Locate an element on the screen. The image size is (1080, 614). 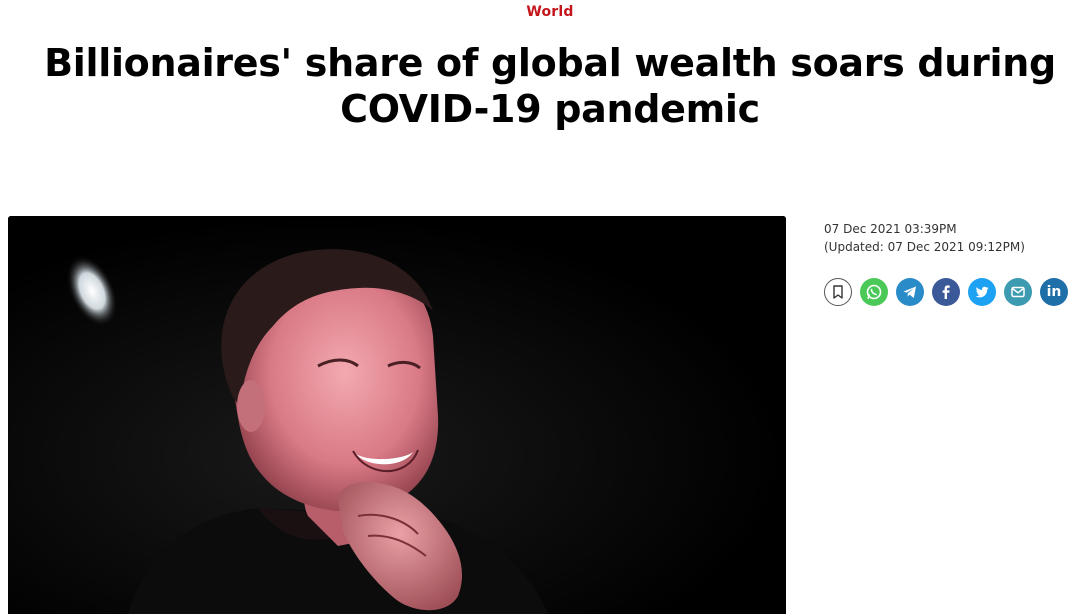
facebook-icon is located at coordinates (946, 292).